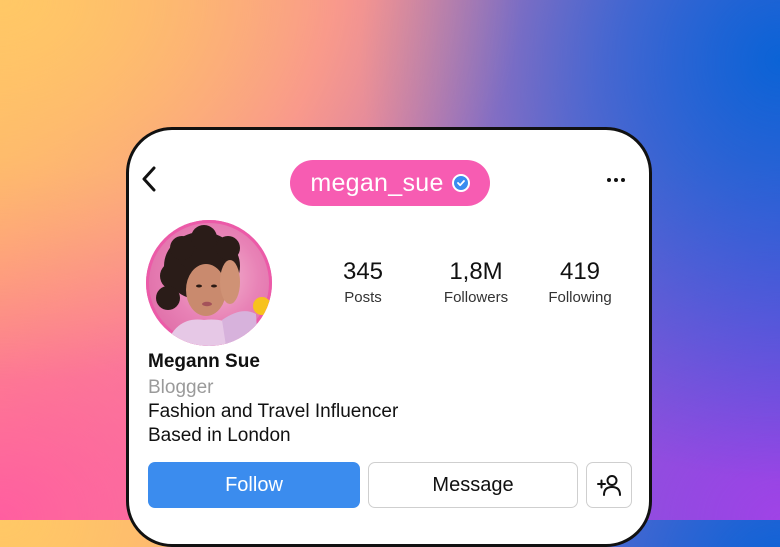 This screenshot has width=780, height=547. I want to click on follow-button: Follow, so click(254, 485).